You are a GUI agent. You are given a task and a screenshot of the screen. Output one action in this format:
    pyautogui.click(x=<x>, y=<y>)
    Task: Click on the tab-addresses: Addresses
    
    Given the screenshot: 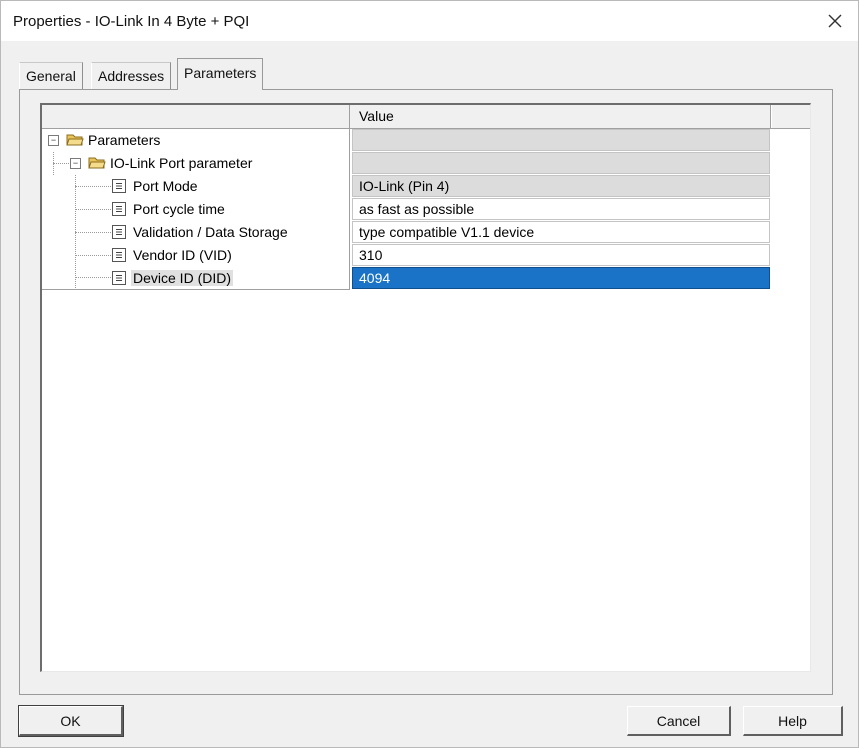 What is the action you would take?
    pyautogui.click(x=131, y=75)
    